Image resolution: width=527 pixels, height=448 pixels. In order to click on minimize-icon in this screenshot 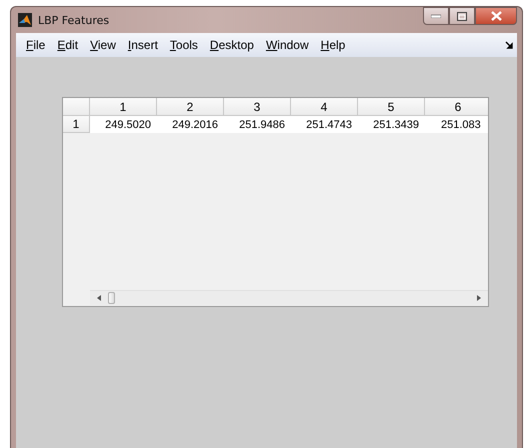, I will do `click(436, 16)`.